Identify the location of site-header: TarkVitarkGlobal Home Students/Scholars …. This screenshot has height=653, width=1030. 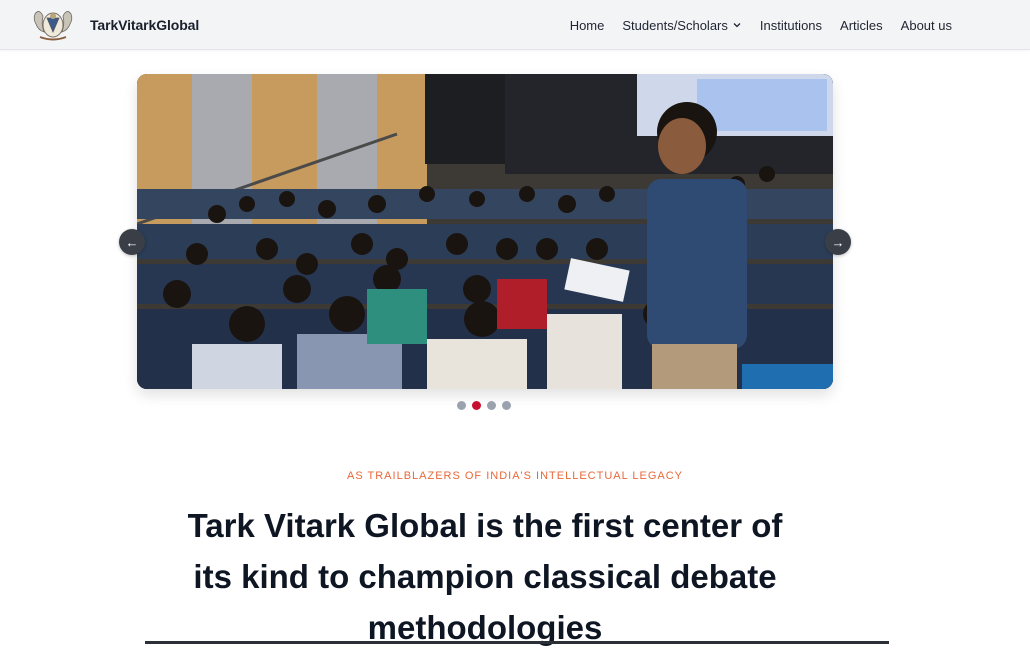
(515, 25).